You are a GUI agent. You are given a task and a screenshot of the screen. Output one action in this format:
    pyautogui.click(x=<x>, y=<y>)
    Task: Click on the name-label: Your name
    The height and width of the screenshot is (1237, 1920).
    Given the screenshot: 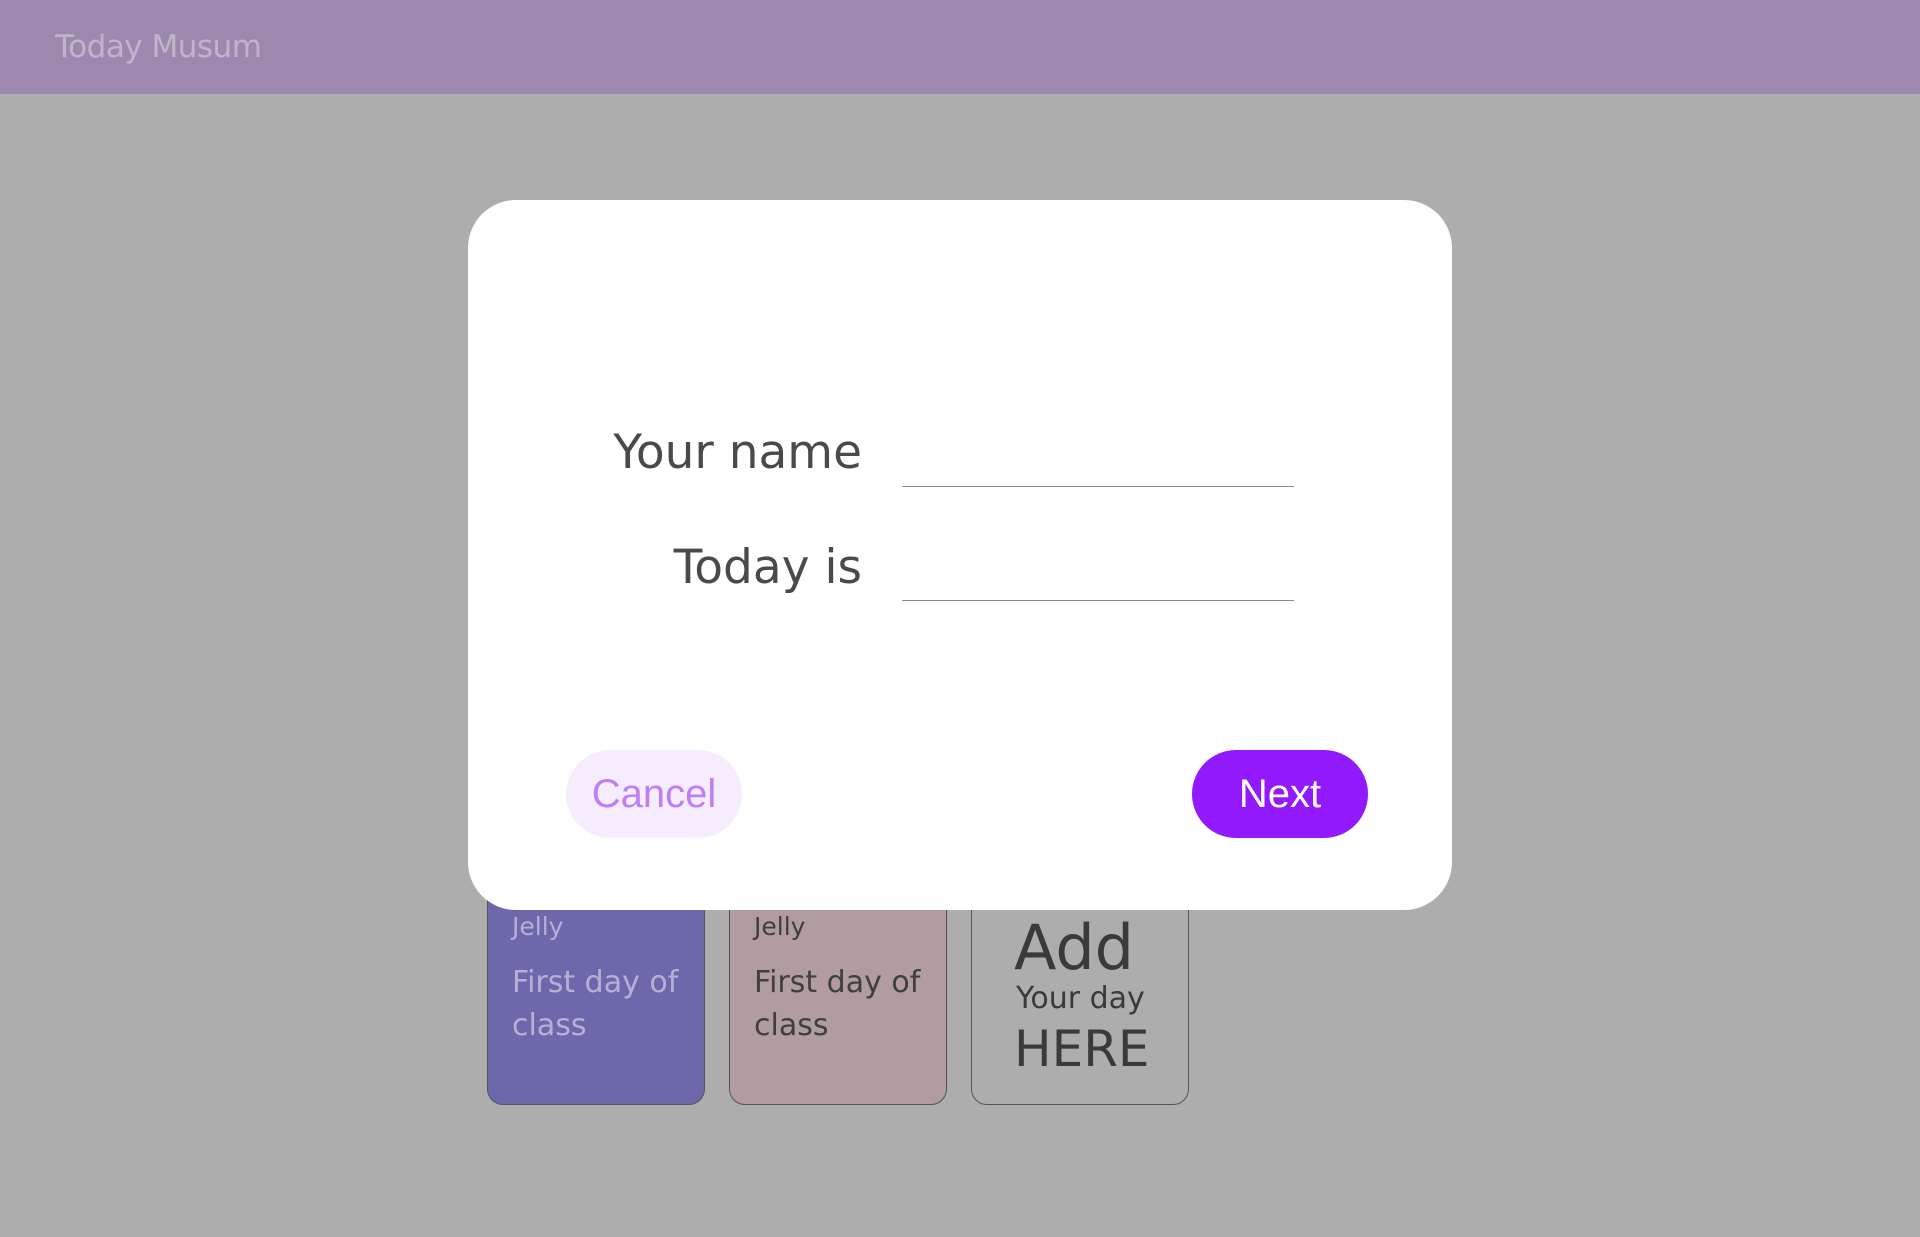 What is the action you would take?
    pyautogui.click(x=737, y=452)
    